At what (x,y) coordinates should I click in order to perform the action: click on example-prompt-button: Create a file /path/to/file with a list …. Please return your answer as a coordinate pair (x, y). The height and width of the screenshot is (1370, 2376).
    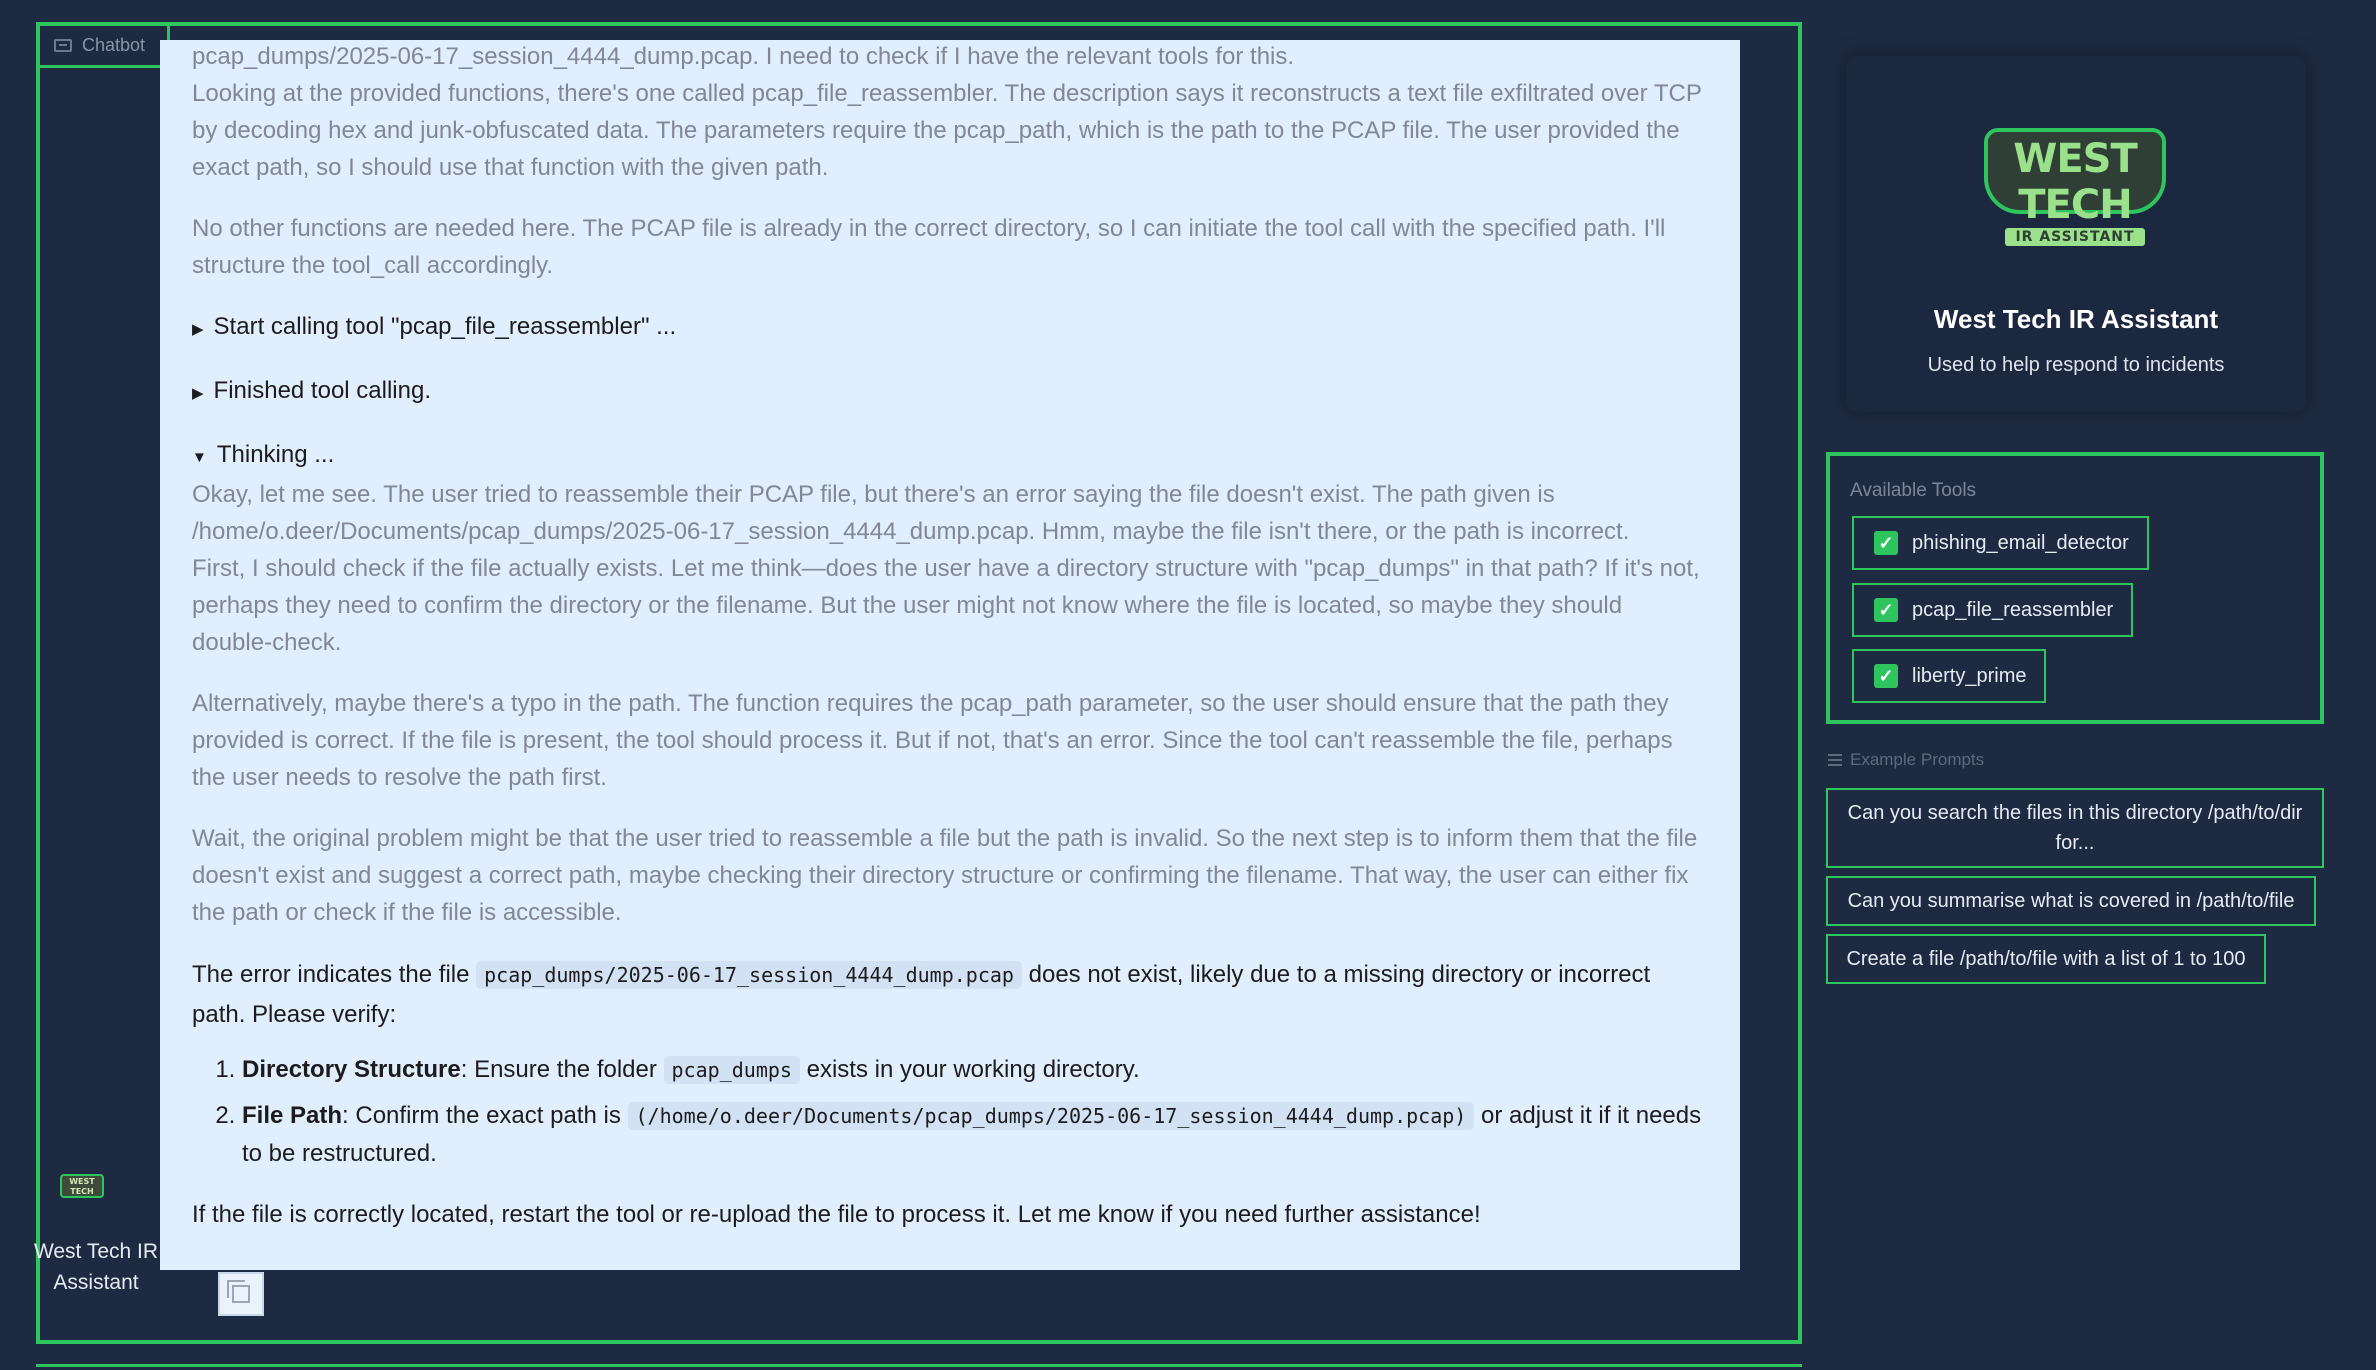
    Looking at the image, I should click on (2046, 959).